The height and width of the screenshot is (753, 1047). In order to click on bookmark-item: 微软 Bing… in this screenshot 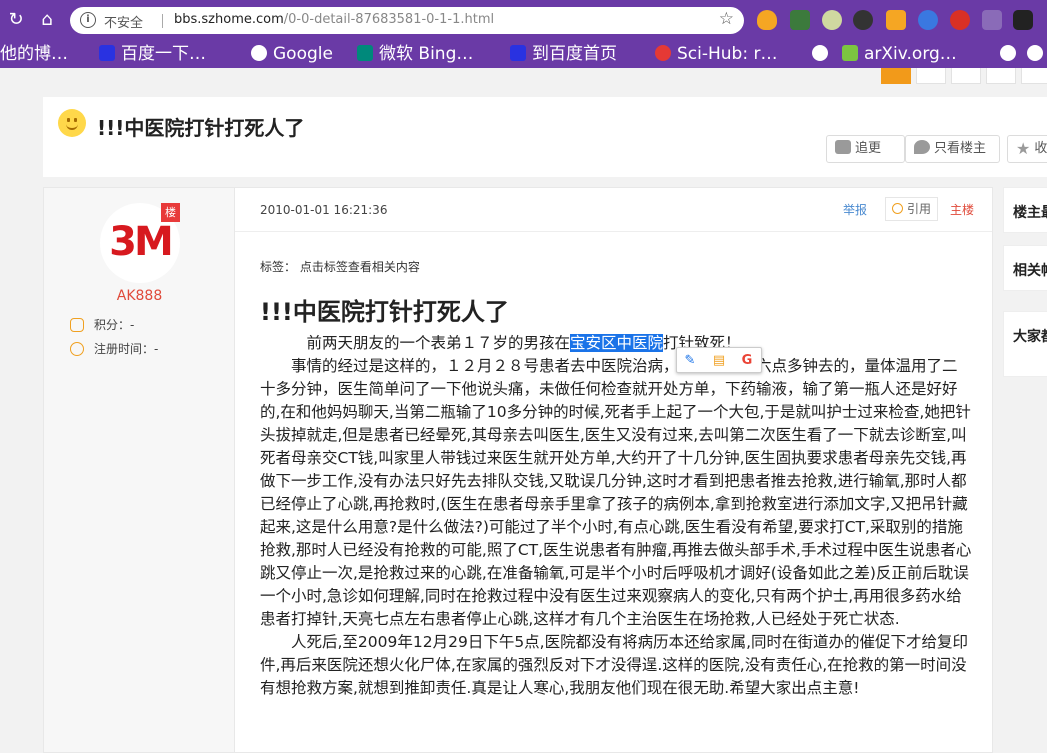, I will do `click(415, 54)`.